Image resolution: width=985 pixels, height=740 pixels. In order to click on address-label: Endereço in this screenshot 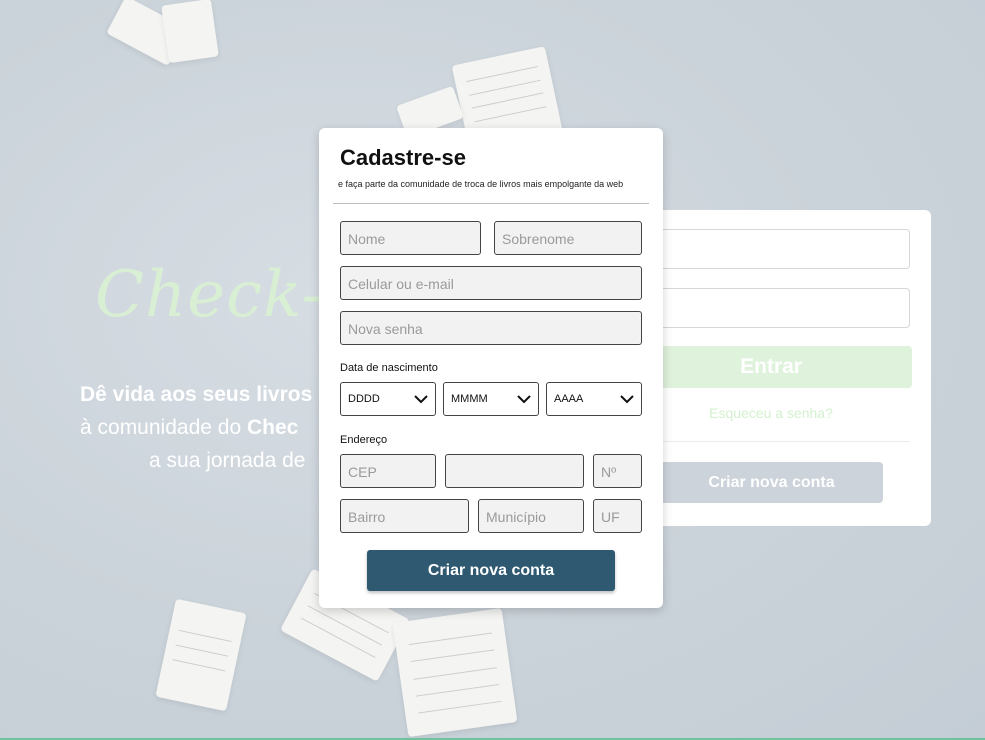, I will do `click(364, 440)`.